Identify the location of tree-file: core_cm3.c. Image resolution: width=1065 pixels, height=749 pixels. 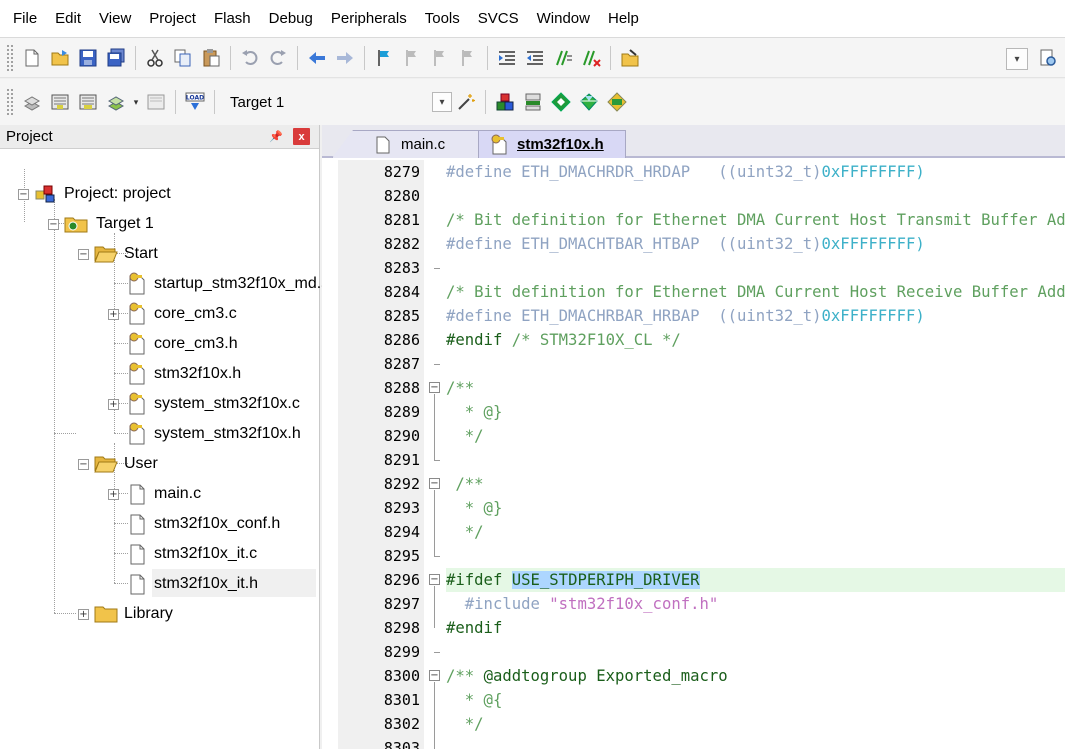
(181, 314).